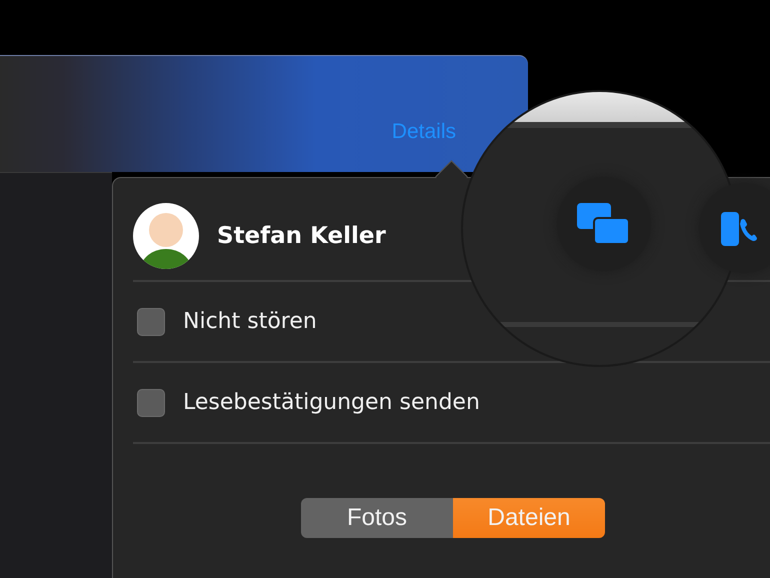  I want to click on option-label: Lesebestätigungen senden, so click(331, 402).